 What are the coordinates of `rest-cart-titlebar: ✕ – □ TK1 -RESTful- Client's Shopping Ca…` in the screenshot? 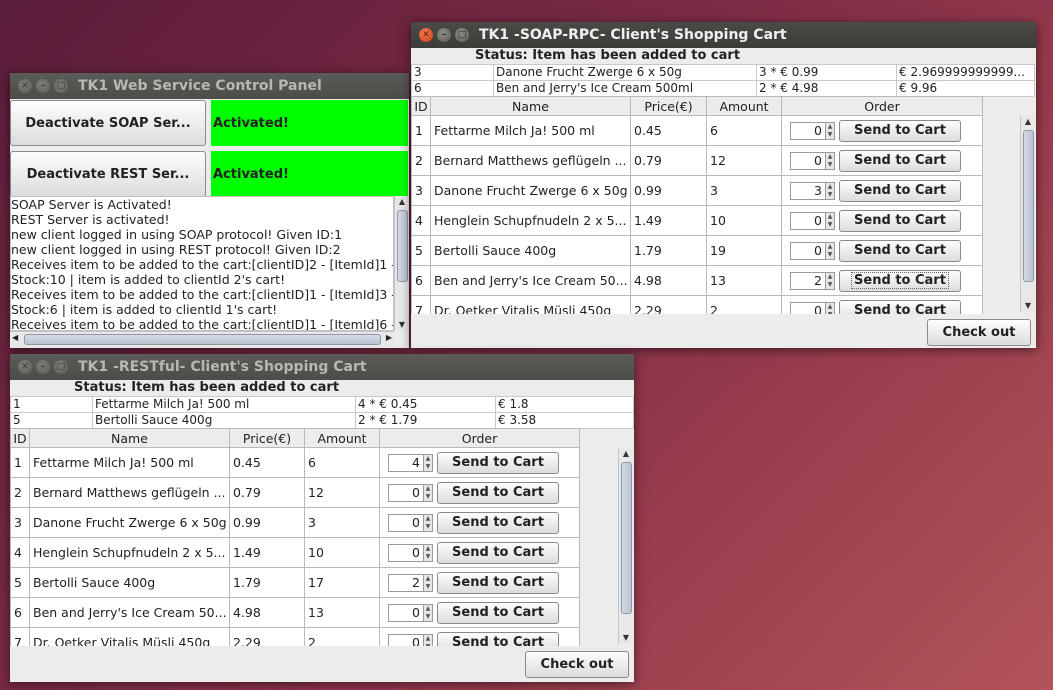 It's located at (322, 367).